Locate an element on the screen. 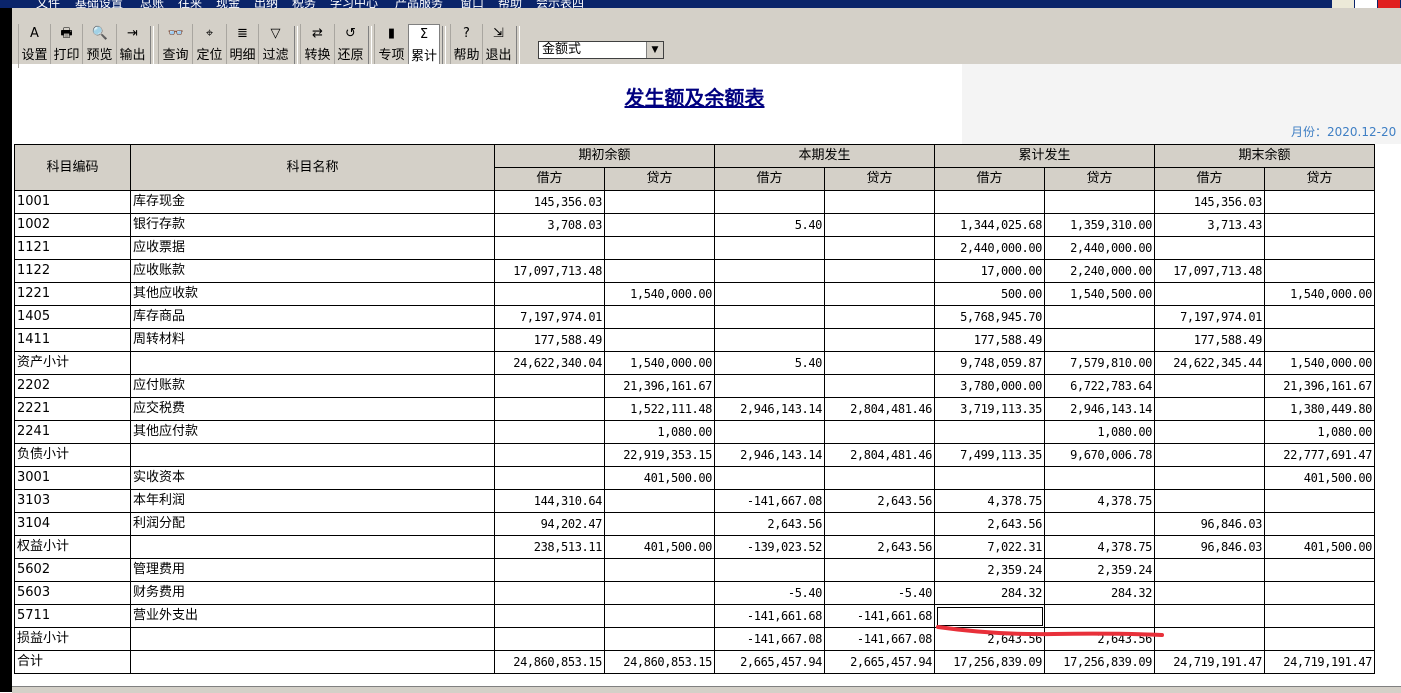 The height and width of the screenshot is (693, 1401). menu-item: 产品服务 is located at coordinates (419, 4).